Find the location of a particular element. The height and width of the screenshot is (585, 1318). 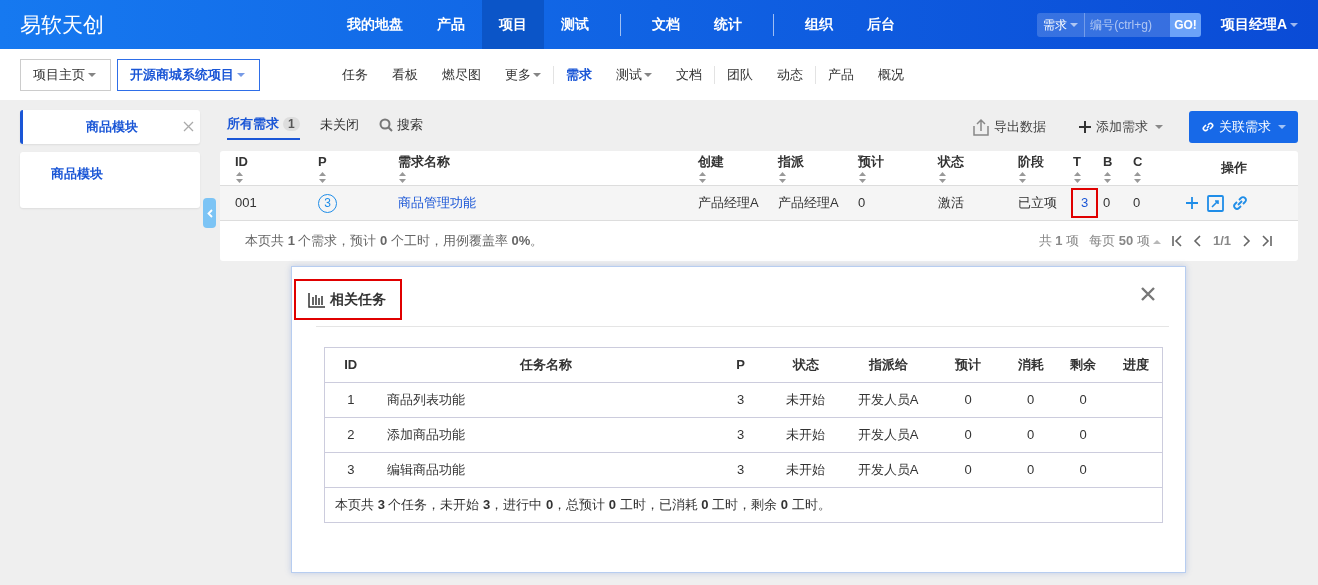

link-button: 关联需求 is located at coordinates (1243, 127).